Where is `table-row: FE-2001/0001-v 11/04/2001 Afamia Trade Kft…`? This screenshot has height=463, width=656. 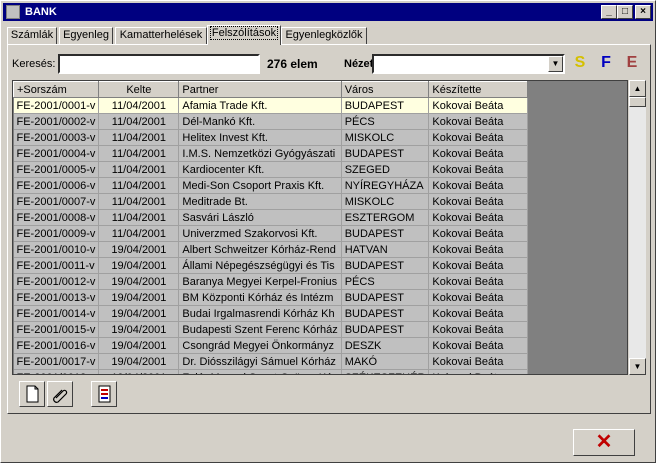
table-row: FE-2001/0001-v 11/04/2001 Afamia Trade Kft… is located at coordinates (271, 105).